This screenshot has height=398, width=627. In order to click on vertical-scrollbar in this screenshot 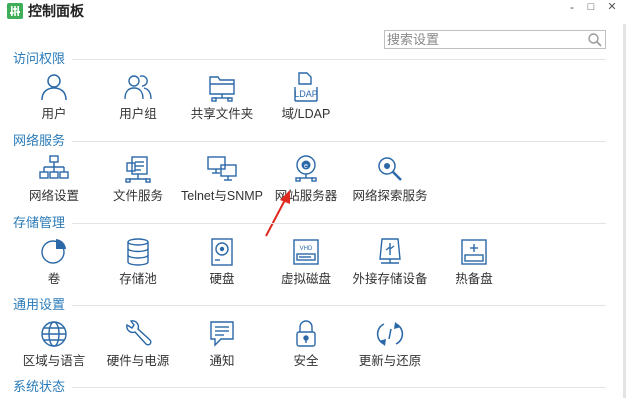, I will do `click(624, 211)`.